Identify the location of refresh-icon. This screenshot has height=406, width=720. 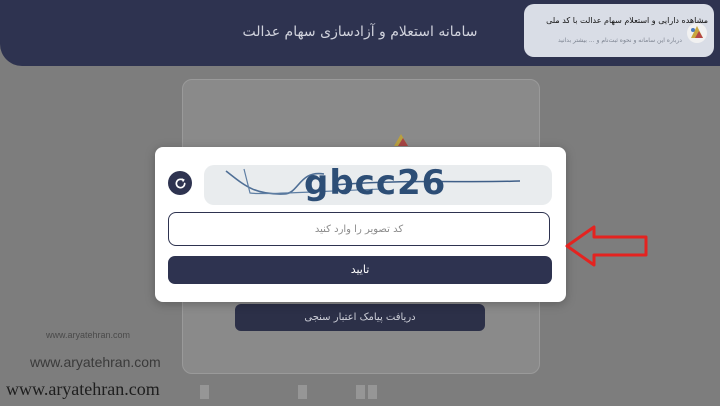
(180, 182).